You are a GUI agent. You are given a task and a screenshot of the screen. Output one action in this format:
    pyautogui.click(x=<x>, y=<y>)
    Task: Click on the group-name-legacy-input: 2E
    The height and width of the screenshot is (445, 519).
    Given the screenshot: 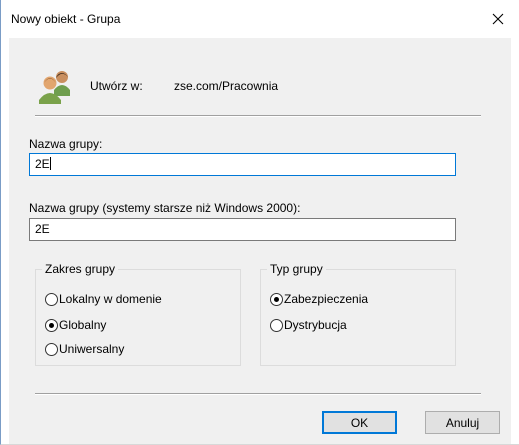 What is the action you would take?
    pyautogui.click(x=242, y=229)
    